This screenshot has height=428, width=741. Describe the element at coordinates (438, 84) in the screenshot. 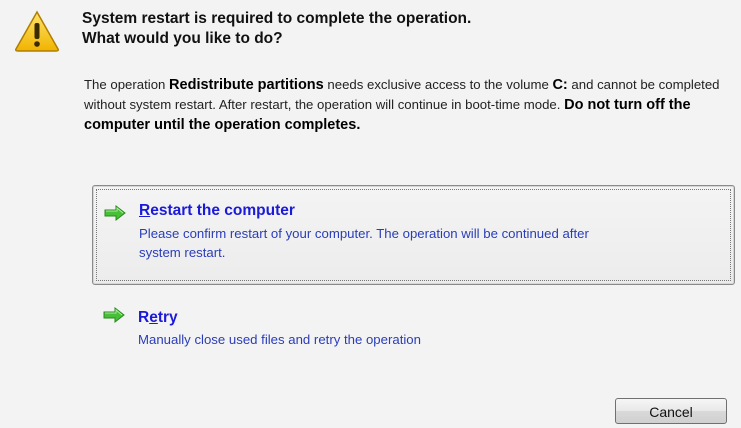

I see `desc-part-2: needs exclusive access to the volume` at that location.